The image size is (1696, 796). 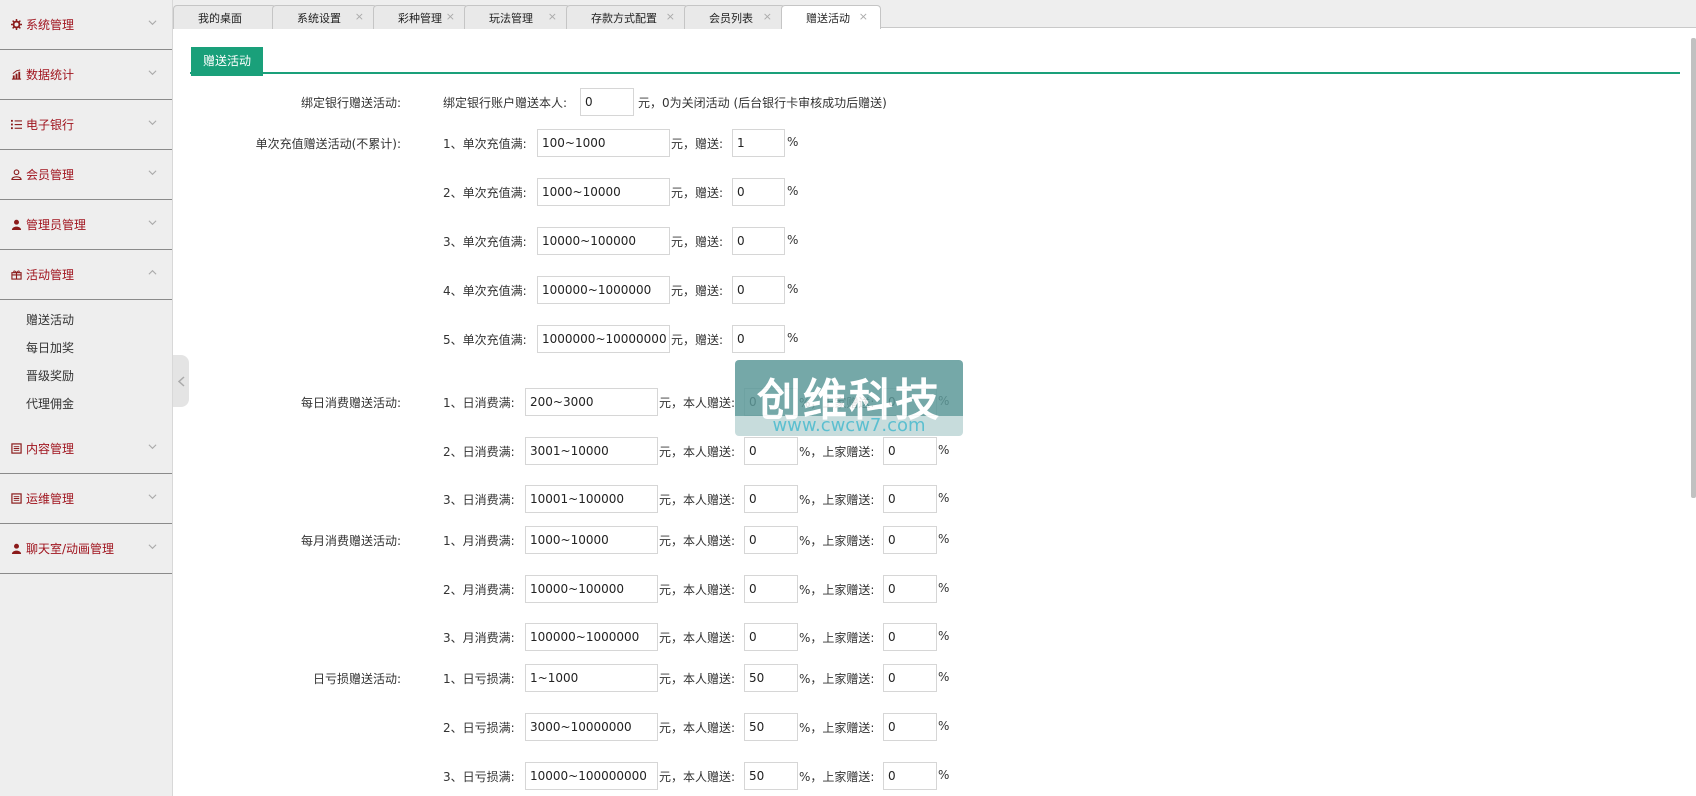 What do you see at coordinates (86, 348) in the screenshot?
I see `sidebar-subitem: 每日加奖` at bounding box center [86, 348].